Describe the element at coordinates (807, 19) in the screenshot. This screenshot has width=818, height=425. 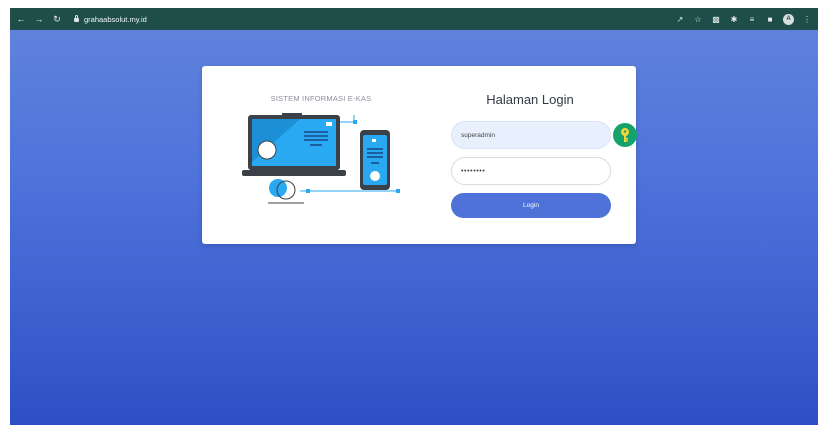
I see `menu-icon: ⋮` at that location.